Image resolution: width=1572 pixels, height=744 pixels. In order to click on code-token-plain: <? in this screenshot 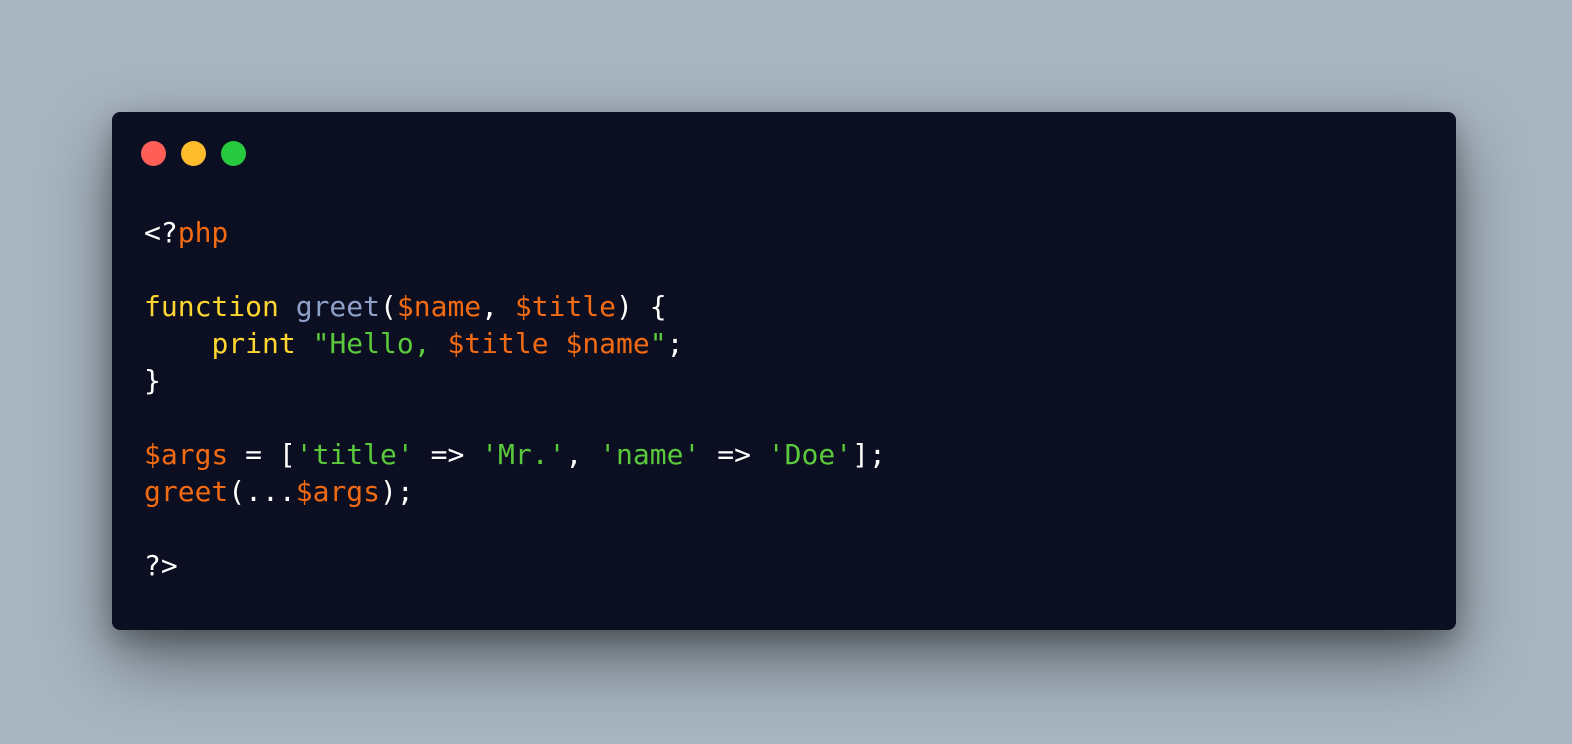, I will do `click(161, 232)`.